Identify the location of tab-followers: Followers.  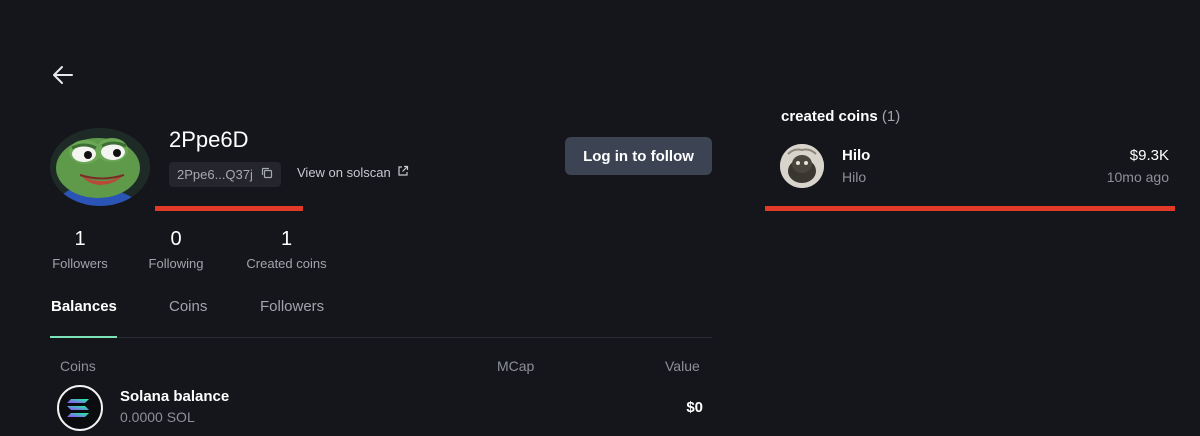
(292, 306).